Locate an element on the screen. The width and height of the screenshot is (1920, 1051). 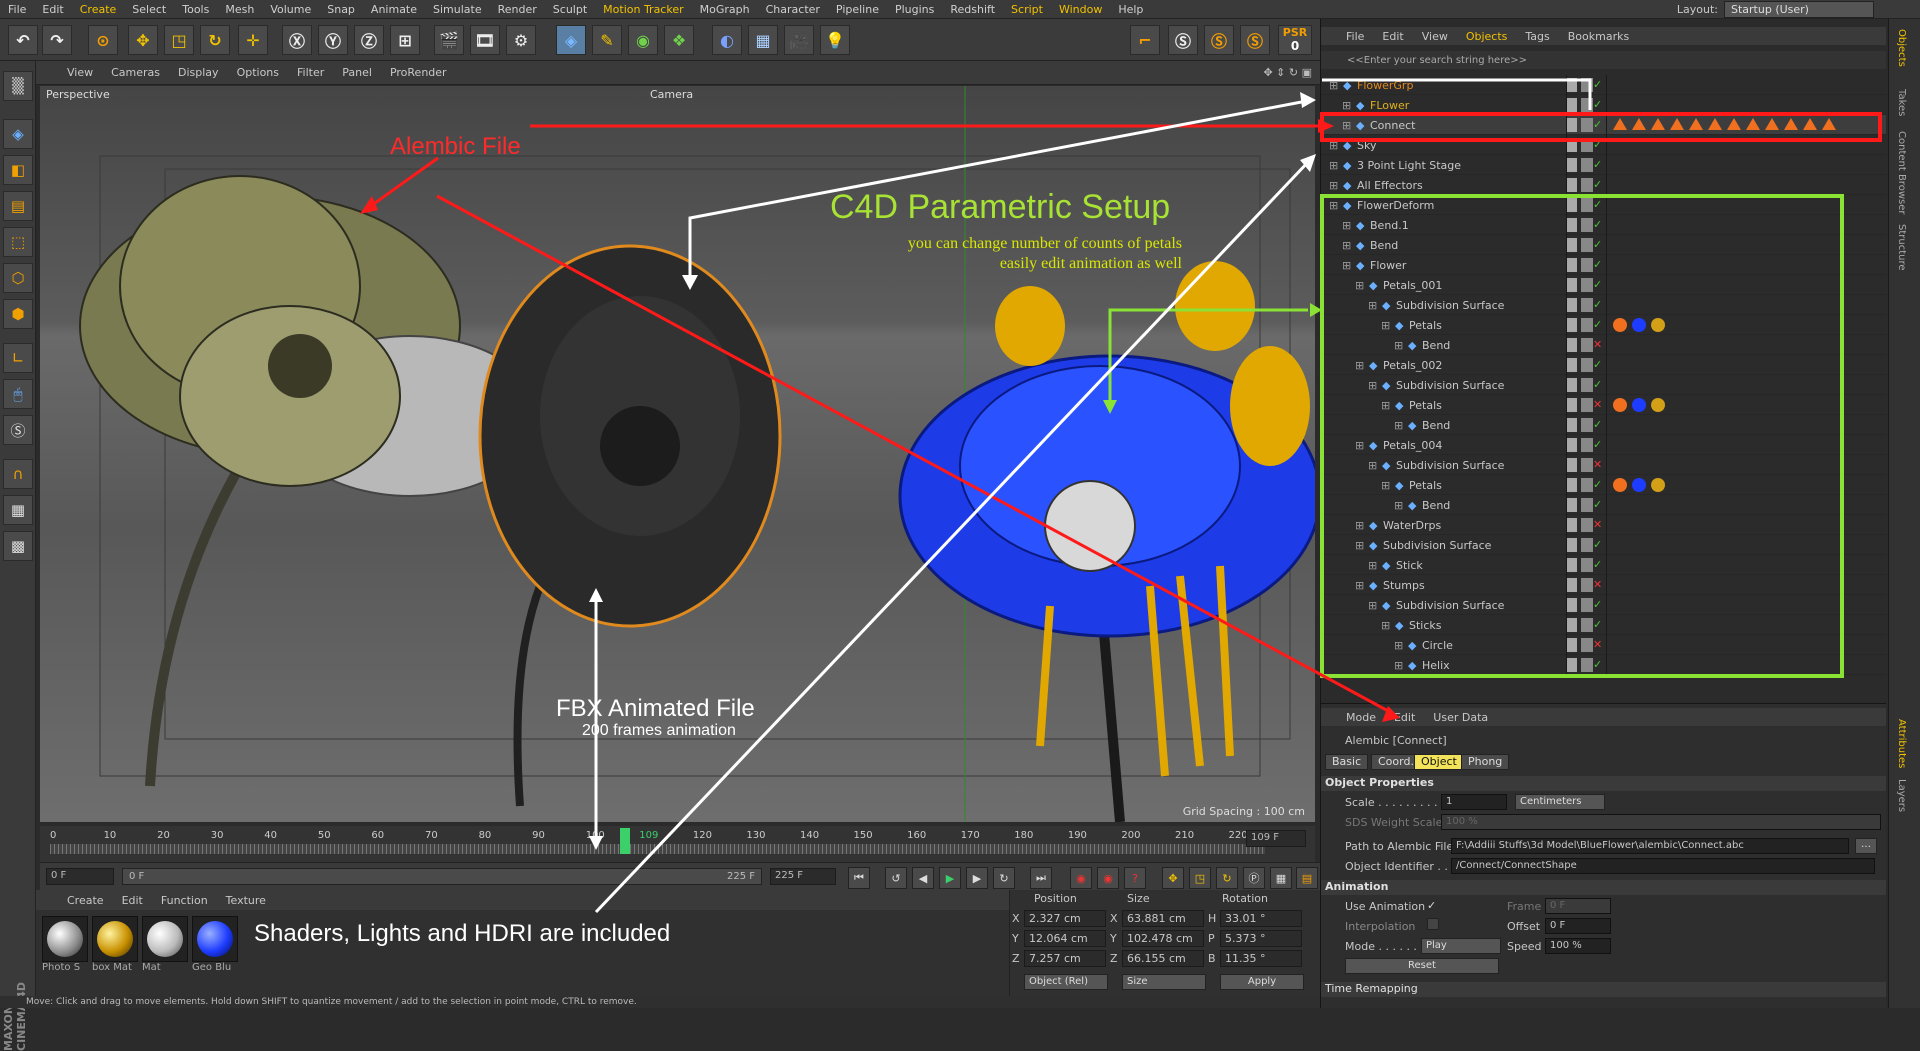
menu-plugins: Plugins is located at coordinates (914, 9).